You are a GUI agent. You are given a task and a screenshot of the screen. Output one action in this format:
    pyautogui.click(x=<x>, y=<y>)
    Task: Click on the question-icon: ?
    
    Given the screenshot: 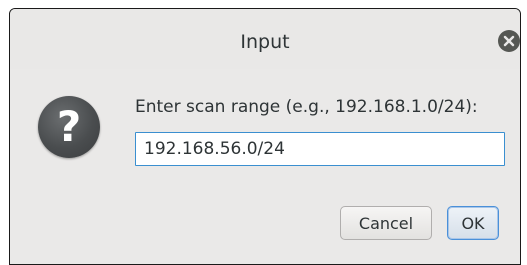 What is the action you would take?
    pyautogui.click(x=69, y=127)
    